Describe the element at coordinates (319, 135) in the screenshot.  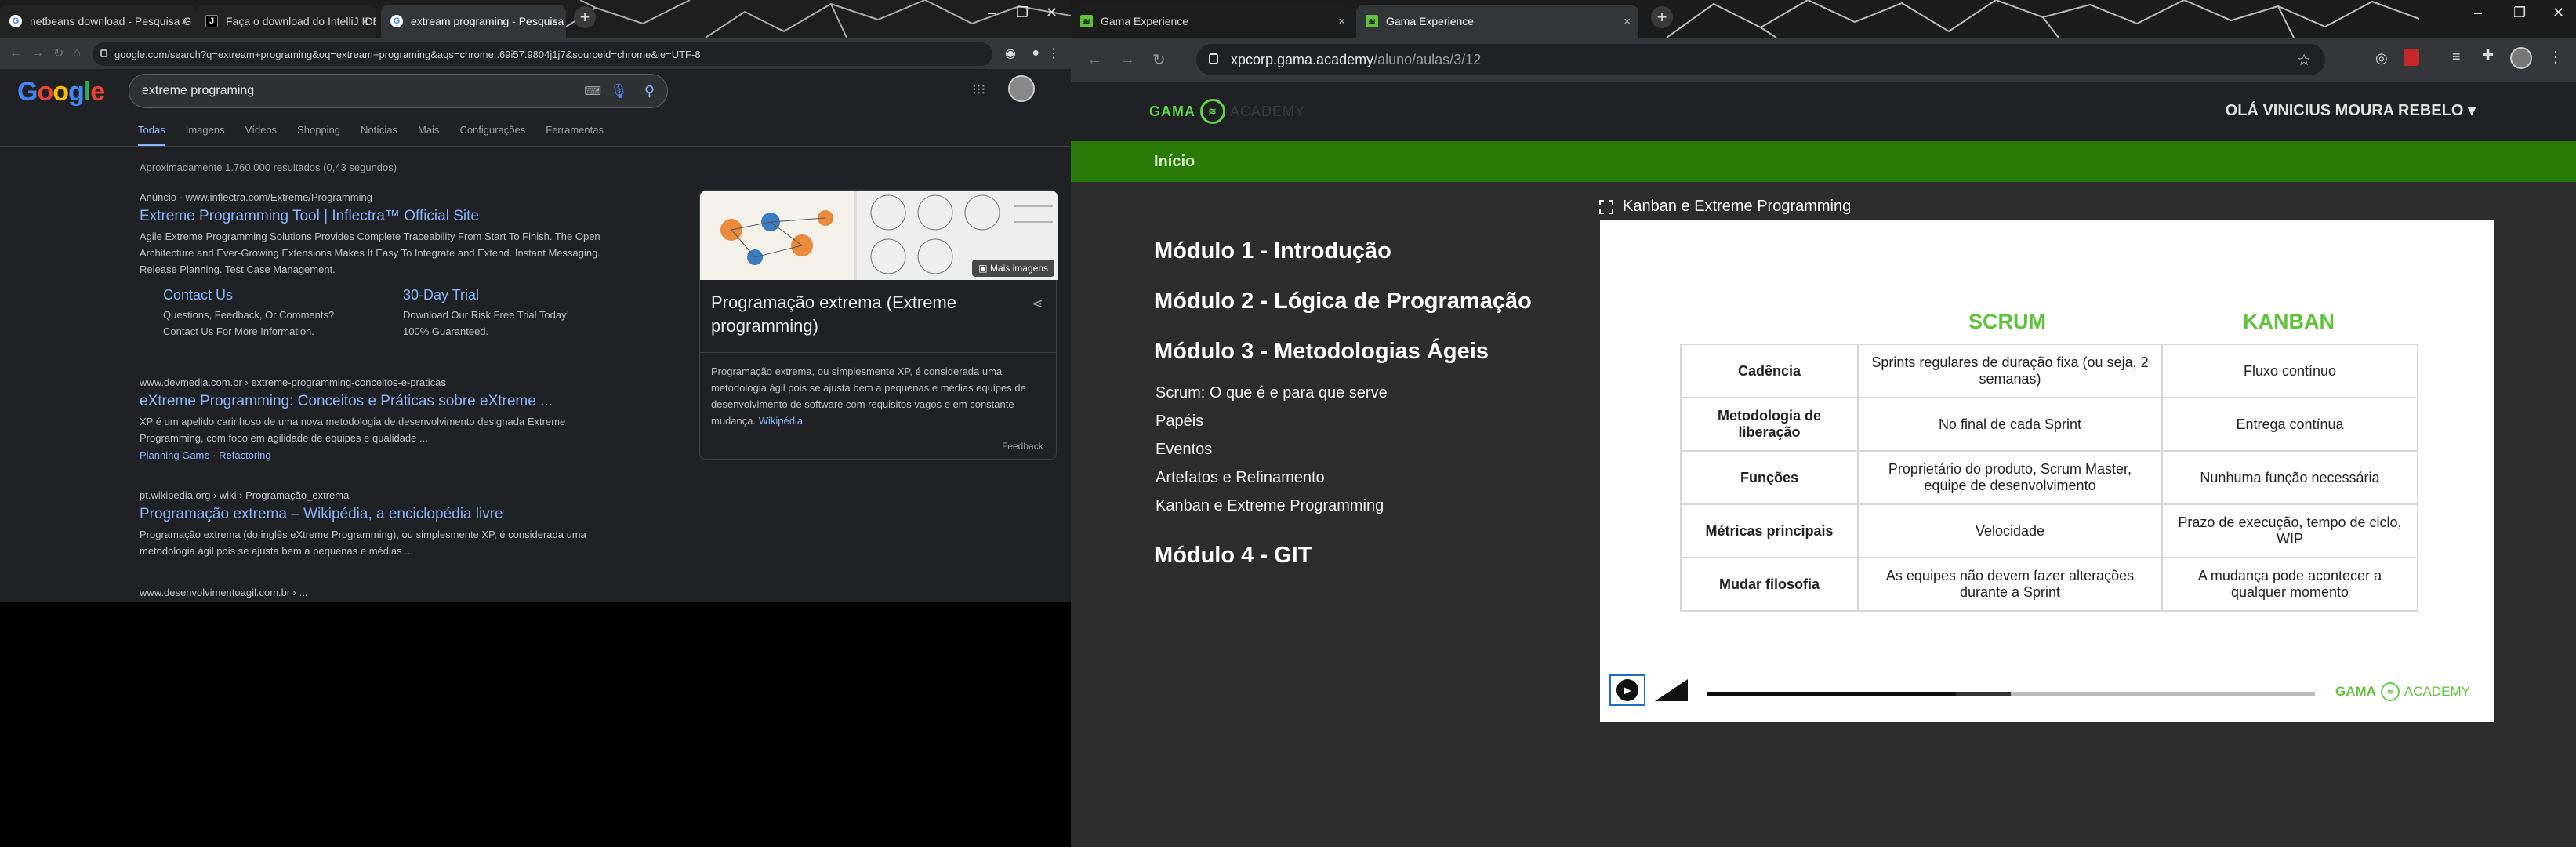
I see `tab-shopping: Shopping` at that location.